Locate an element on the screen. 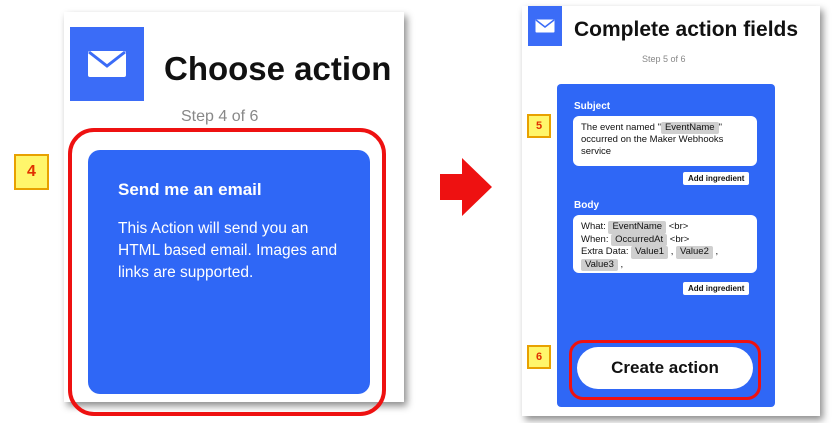 Image resolution: width=832 pixels, height=423 pixels. add-ingredient-button-subject: Add ingredient is located at coordinates (716, 178).